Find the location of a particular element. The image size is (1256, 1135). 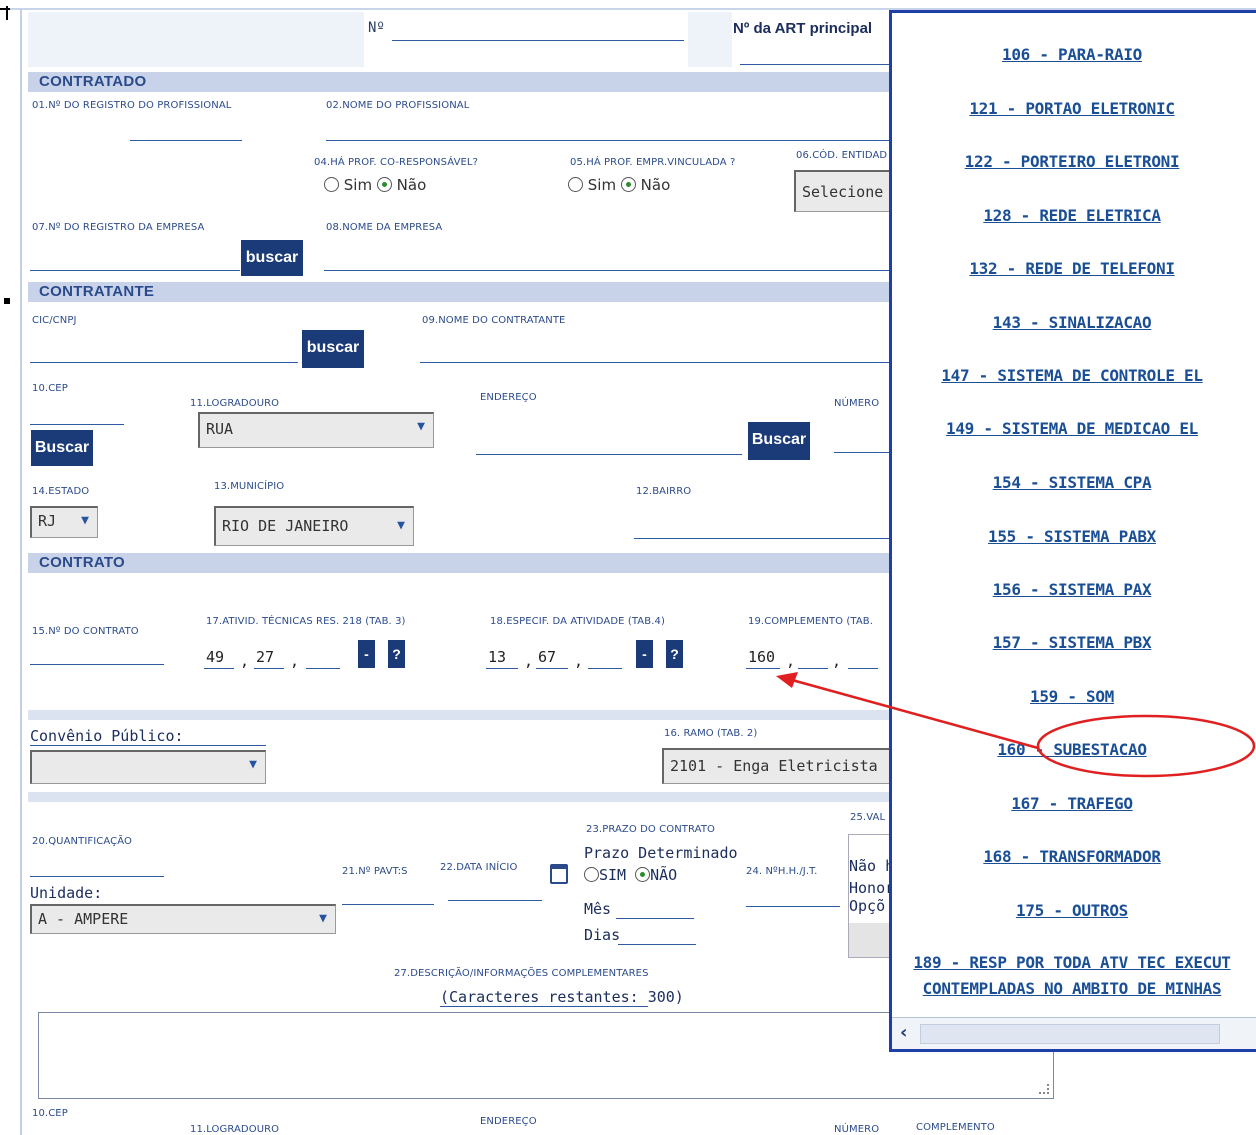

annotation-ellipse is located at coordinates (1146, 746).